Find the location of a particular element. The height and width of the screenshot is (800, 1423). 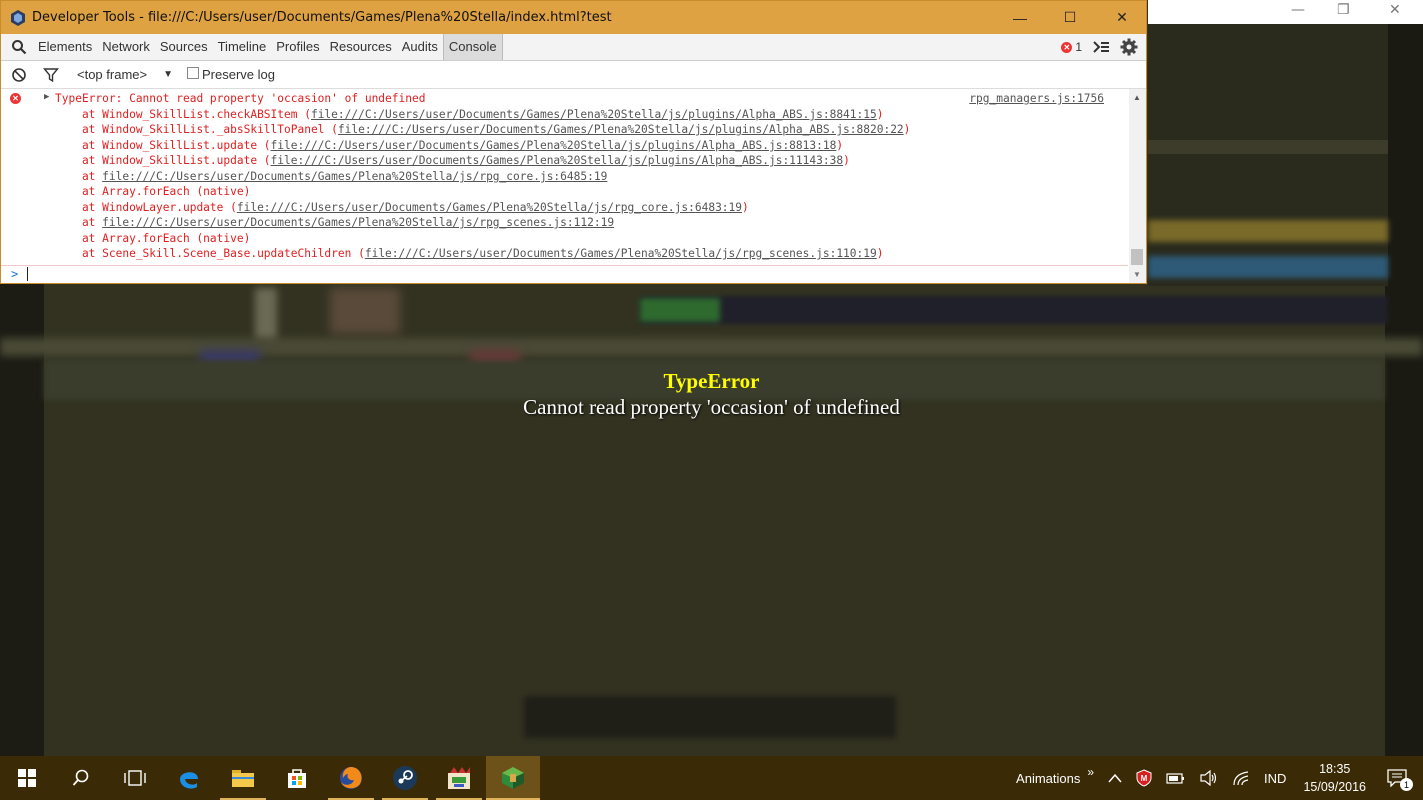

clock-date: 15/09/2016 is located at coordinates (1334, 787).